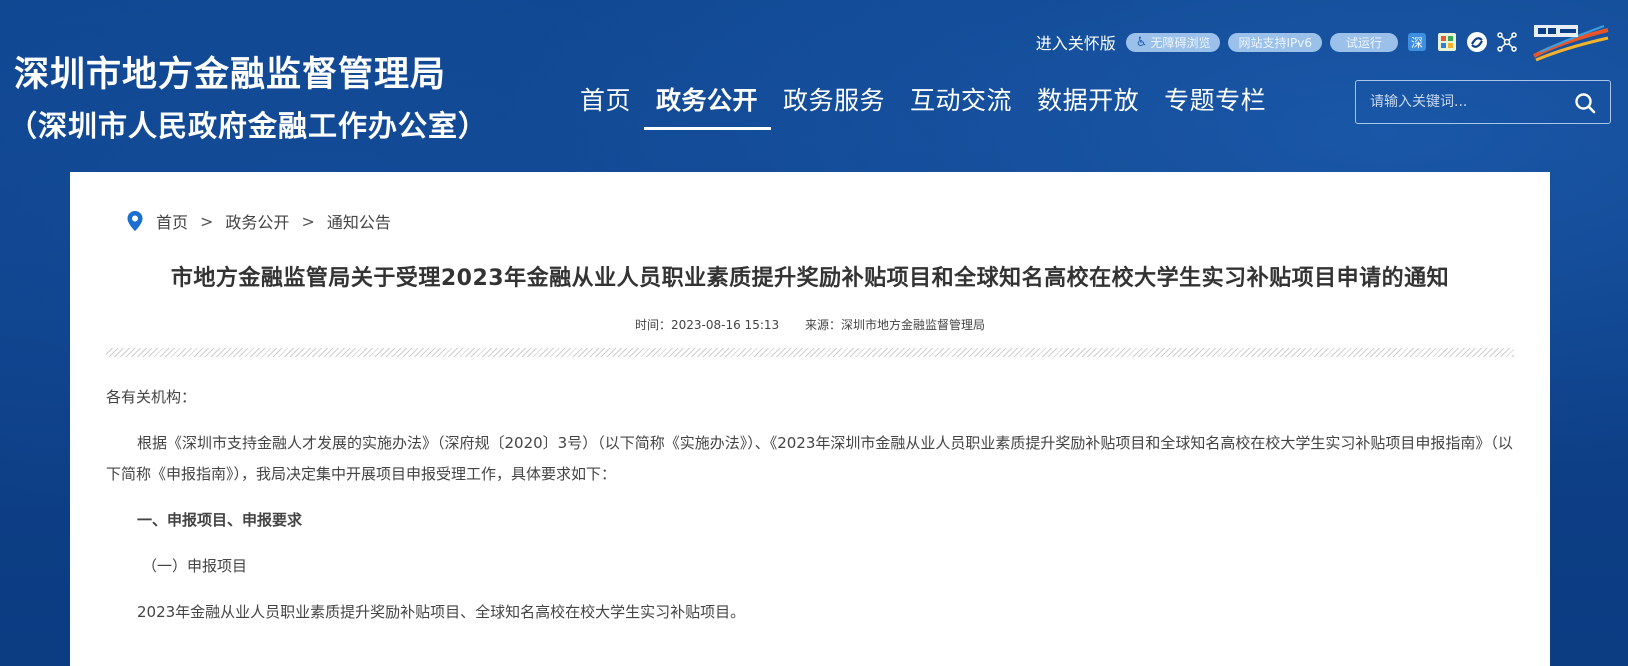 The width and height of the screenshot is (1628, 666). I want to click on nav-item-interaction: 互动交流, so click(961, 107).